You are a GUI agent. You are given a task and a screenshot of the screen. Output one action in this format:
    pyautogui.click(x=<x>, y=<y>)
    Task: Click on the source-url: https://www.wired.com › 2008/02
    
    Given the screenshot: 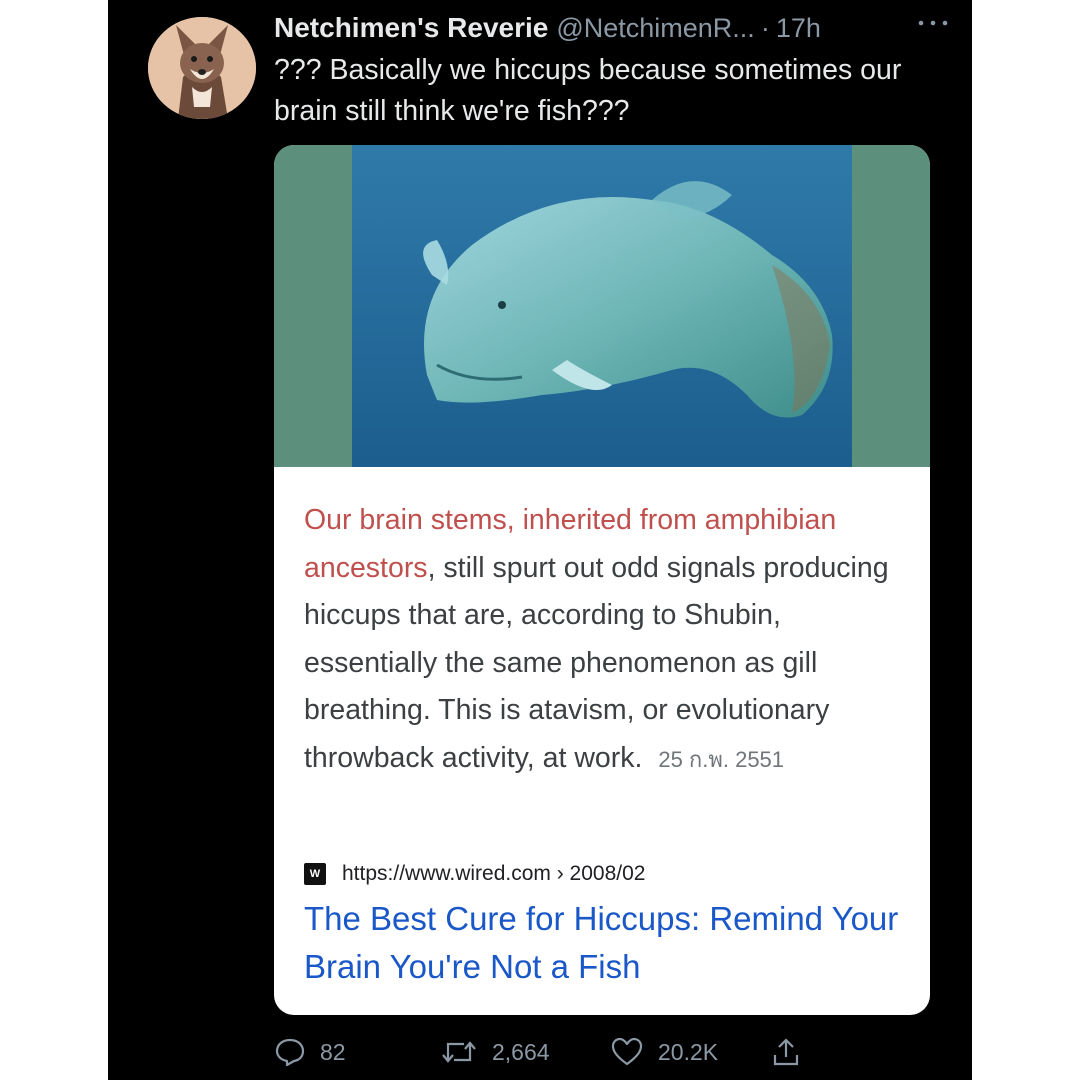 What is the action you would take?
    pyautogui.click(x=493, y=874)
    